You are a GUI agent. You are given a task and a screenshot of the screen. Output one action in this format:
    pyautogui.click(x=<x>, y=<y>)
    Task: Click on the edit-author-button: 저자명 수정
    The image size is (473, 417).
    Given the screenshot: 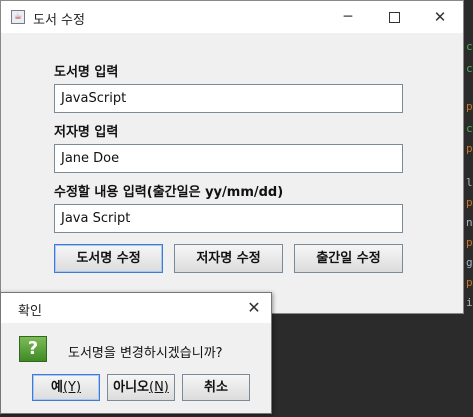 What is the action you would take?
    pyautogui.click(x=228, y=258)
    